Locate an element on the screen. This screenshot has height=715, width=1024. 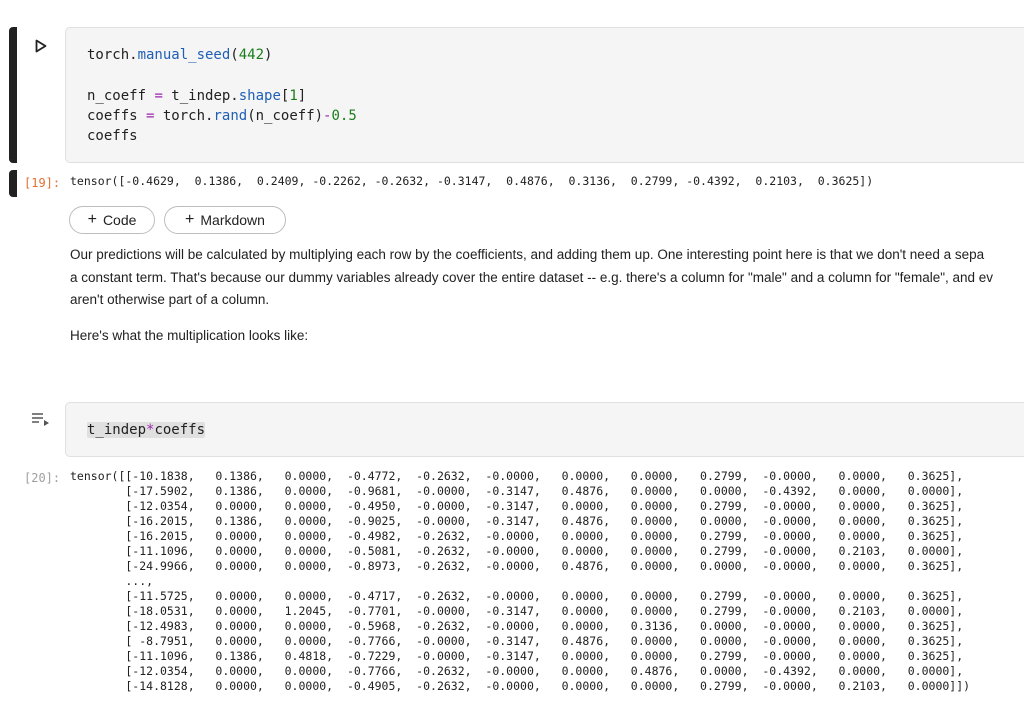
code-token: rand is located at coordinates (230, 116).